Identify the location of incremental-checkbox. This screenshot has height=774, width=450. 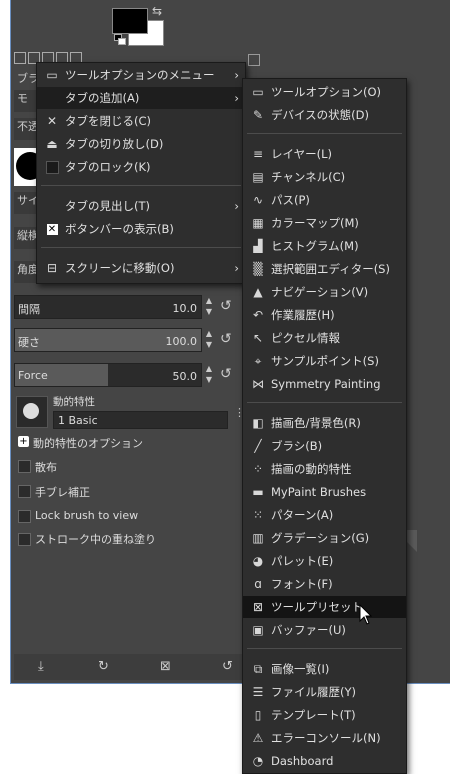
(24, 539).